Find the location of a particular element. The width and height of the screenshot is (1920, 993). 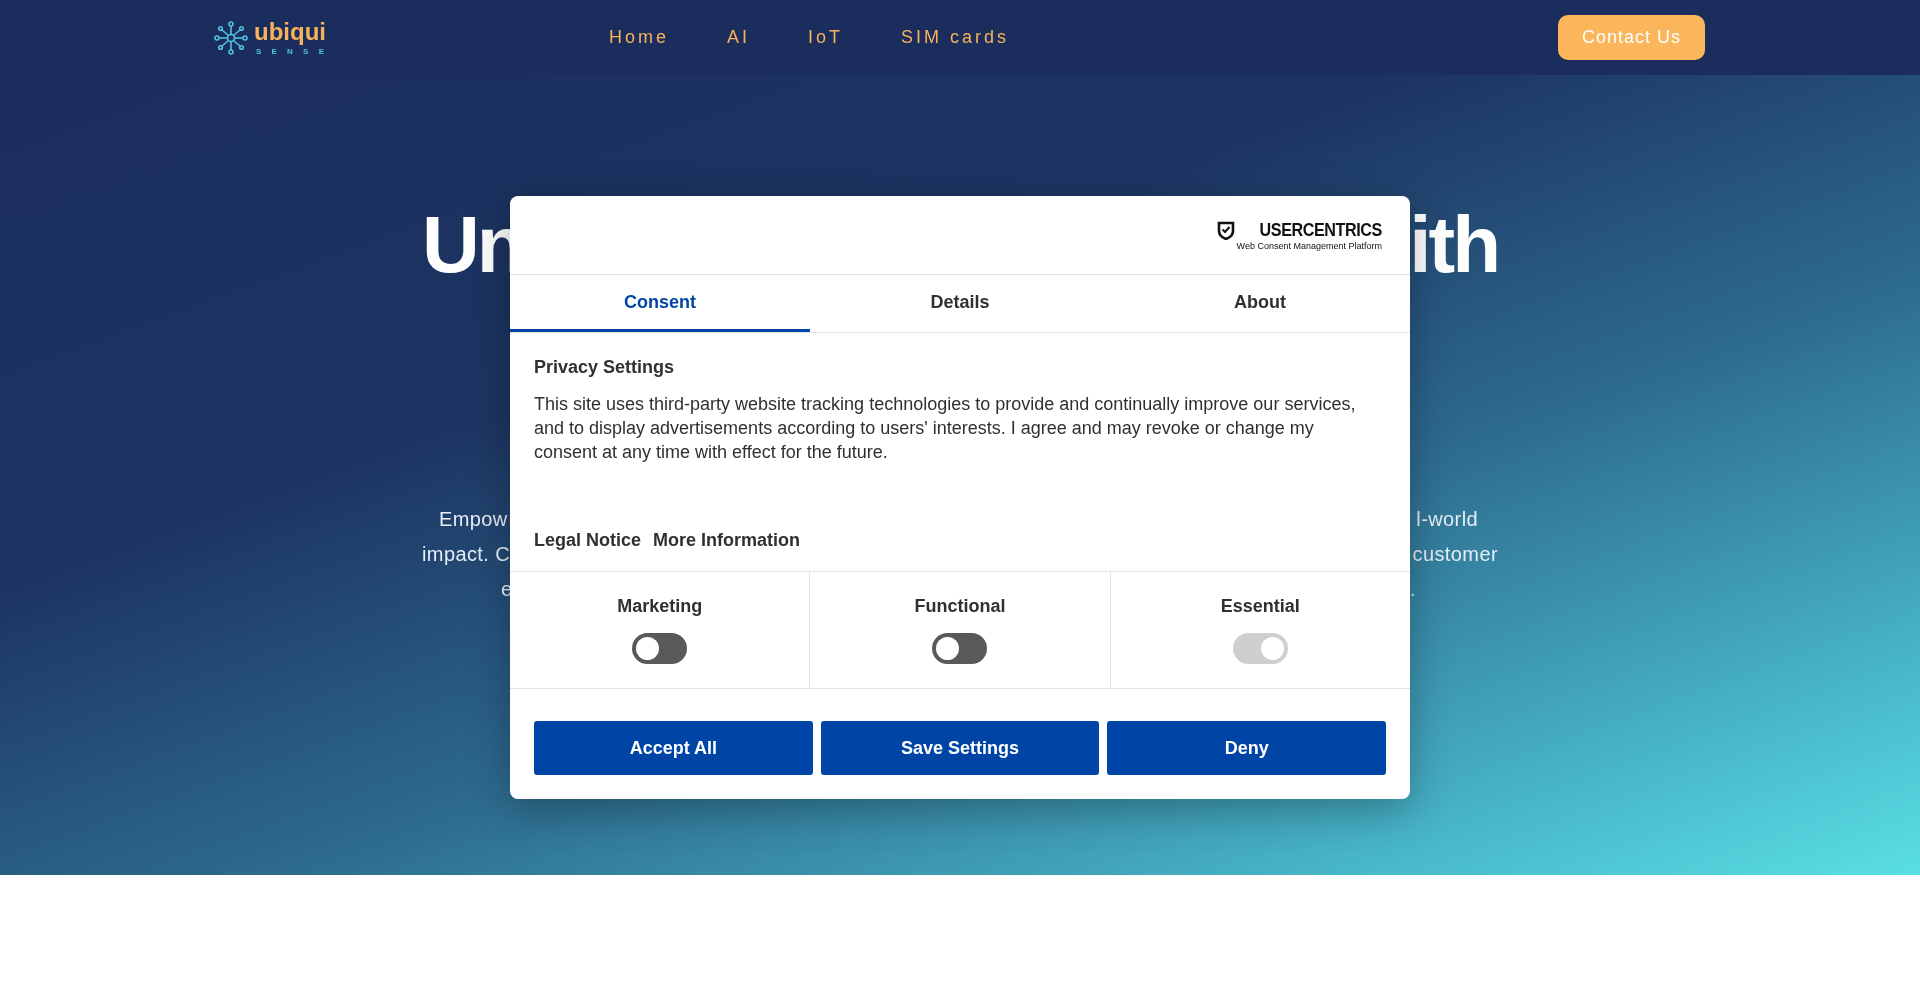

logo-tagline: S E N S E is located at coordinates (292, 51).